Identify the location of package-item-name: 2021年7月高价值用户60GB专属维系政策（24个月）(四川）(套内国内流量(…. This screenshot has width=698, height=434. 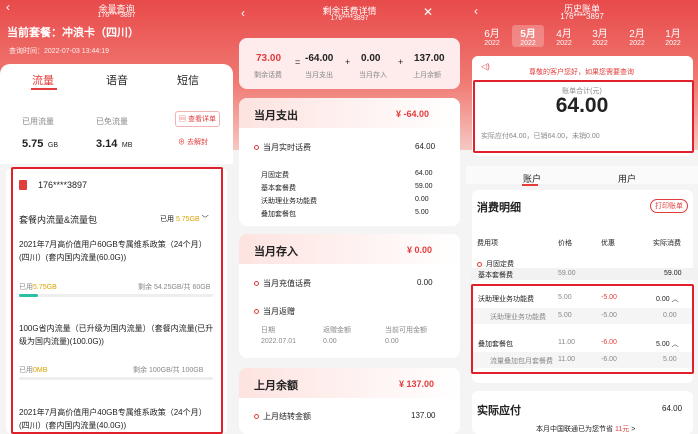
(113, 251).